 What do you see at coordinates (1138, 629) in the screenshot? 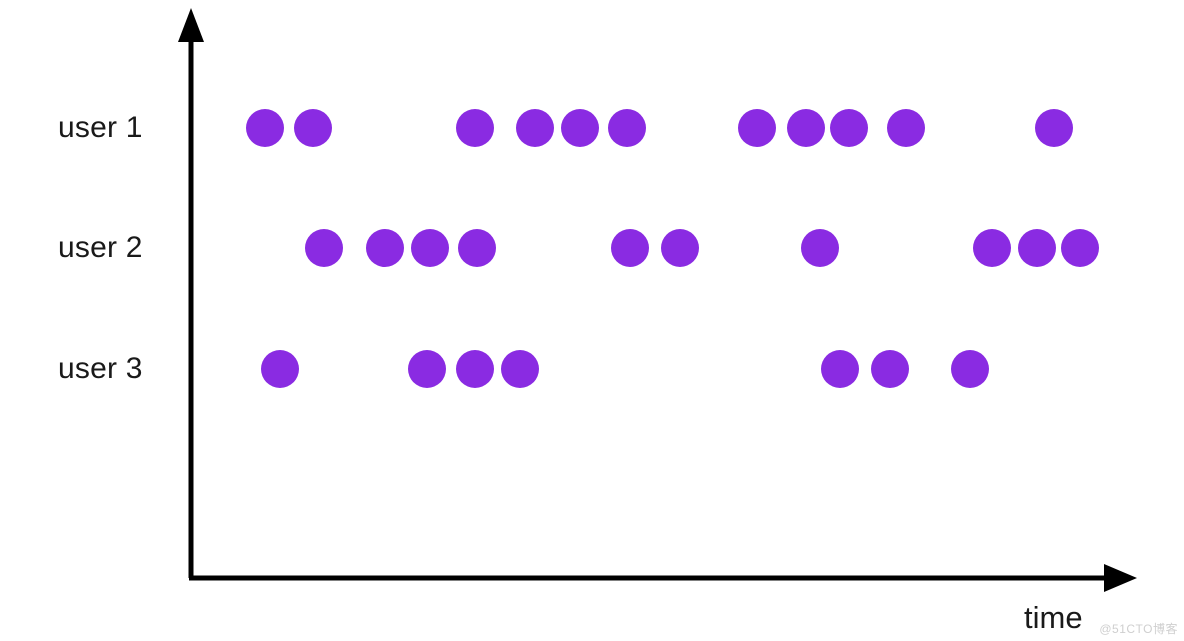
I see `watermark: @51CTO博客` at bounding box center [1138, 629].